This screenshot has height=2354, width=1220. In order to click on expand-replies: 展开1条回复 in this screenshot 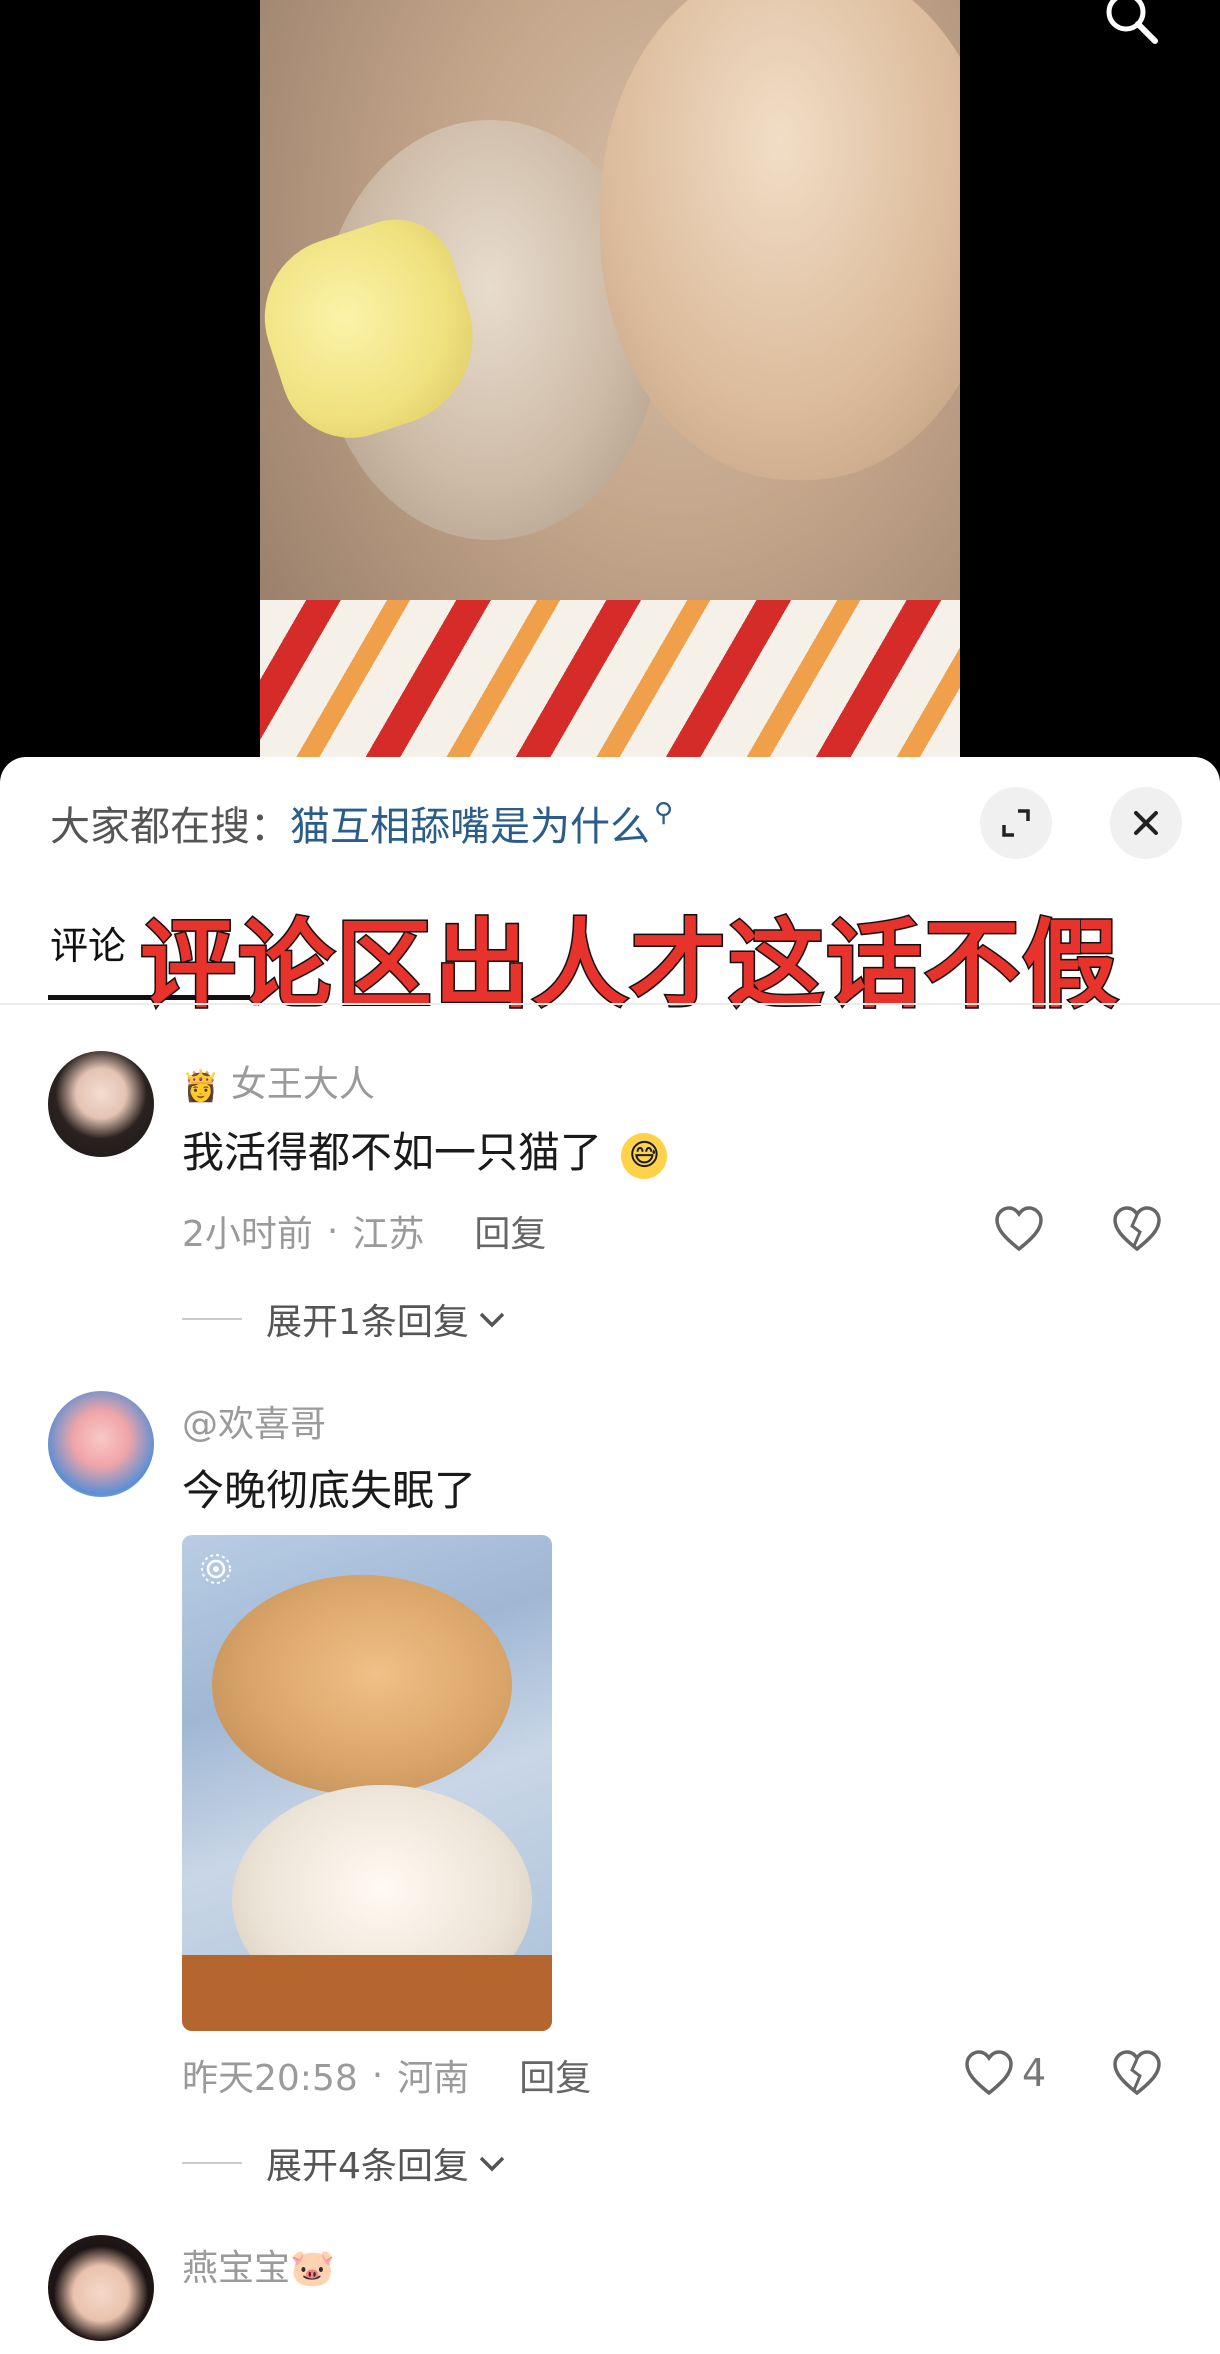, I will do `click(345, 1319)`.